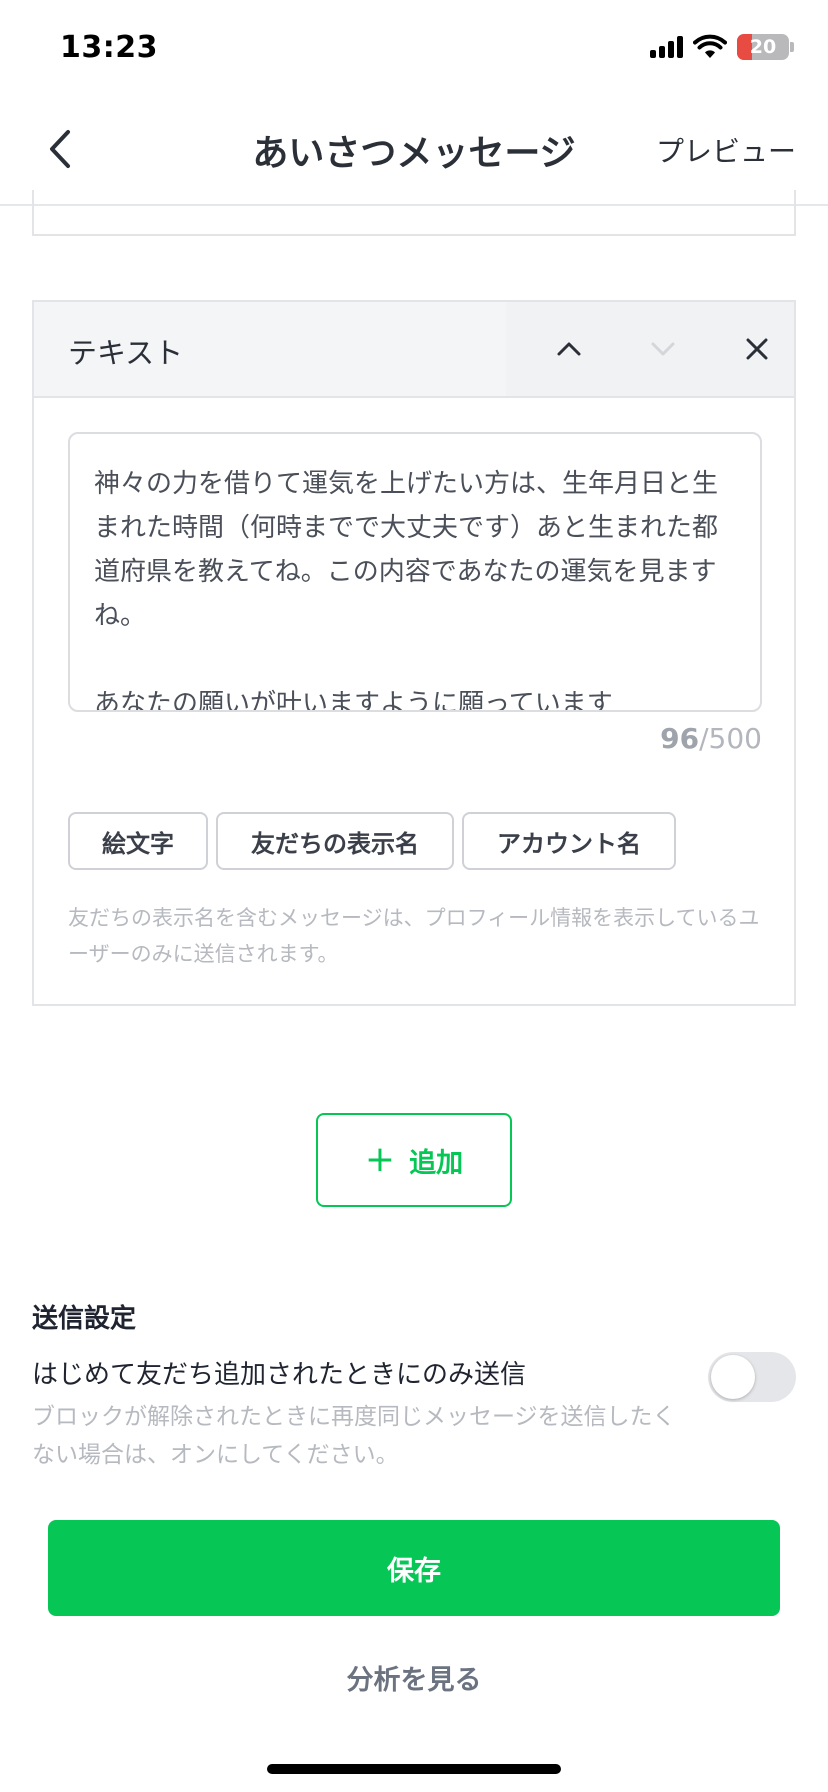 The image size is (828, 1792). Describe the element at coordinates (109, 47) in the screenshot. I see `status-time: 13:23` at that location.